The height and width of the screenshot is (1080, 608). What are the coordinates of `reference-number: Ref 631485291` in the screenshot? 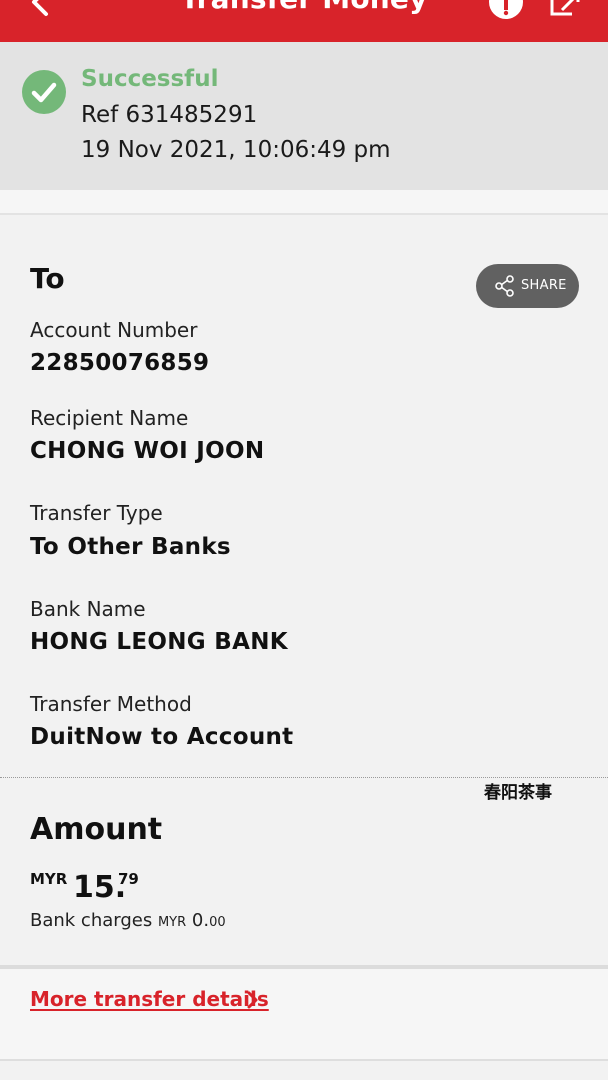 It's located at (169, 115).